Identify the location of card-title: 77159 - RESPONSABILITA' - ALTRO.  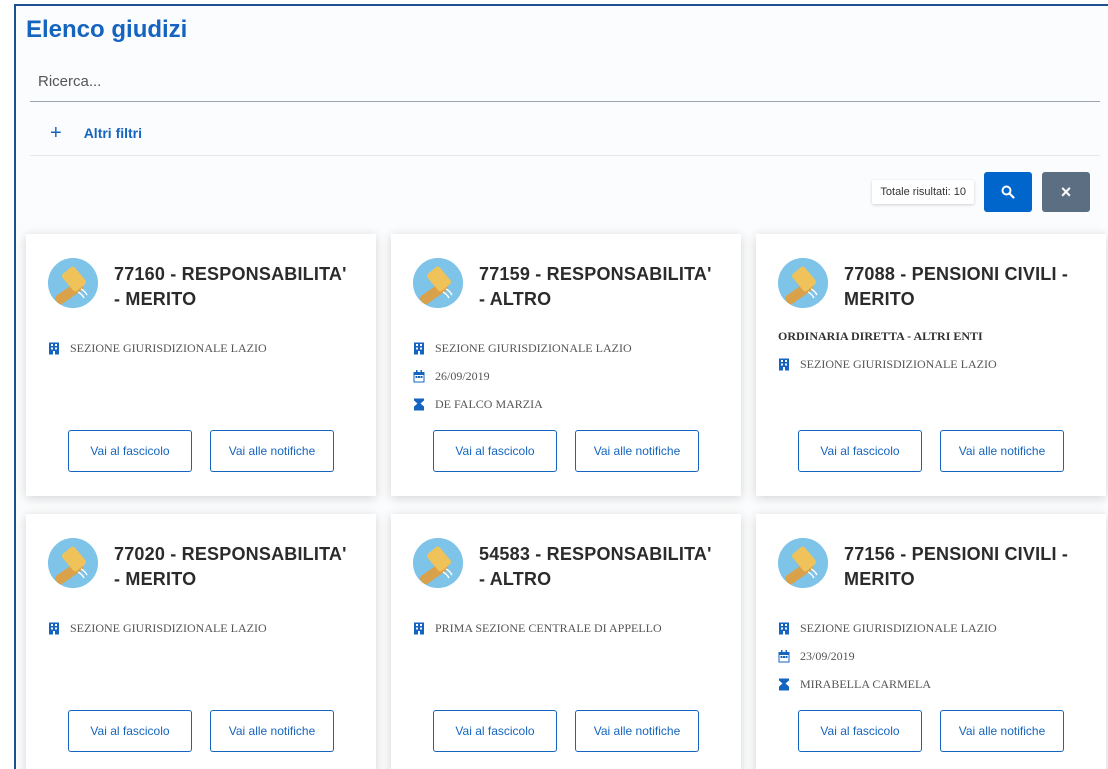
(599, 285).